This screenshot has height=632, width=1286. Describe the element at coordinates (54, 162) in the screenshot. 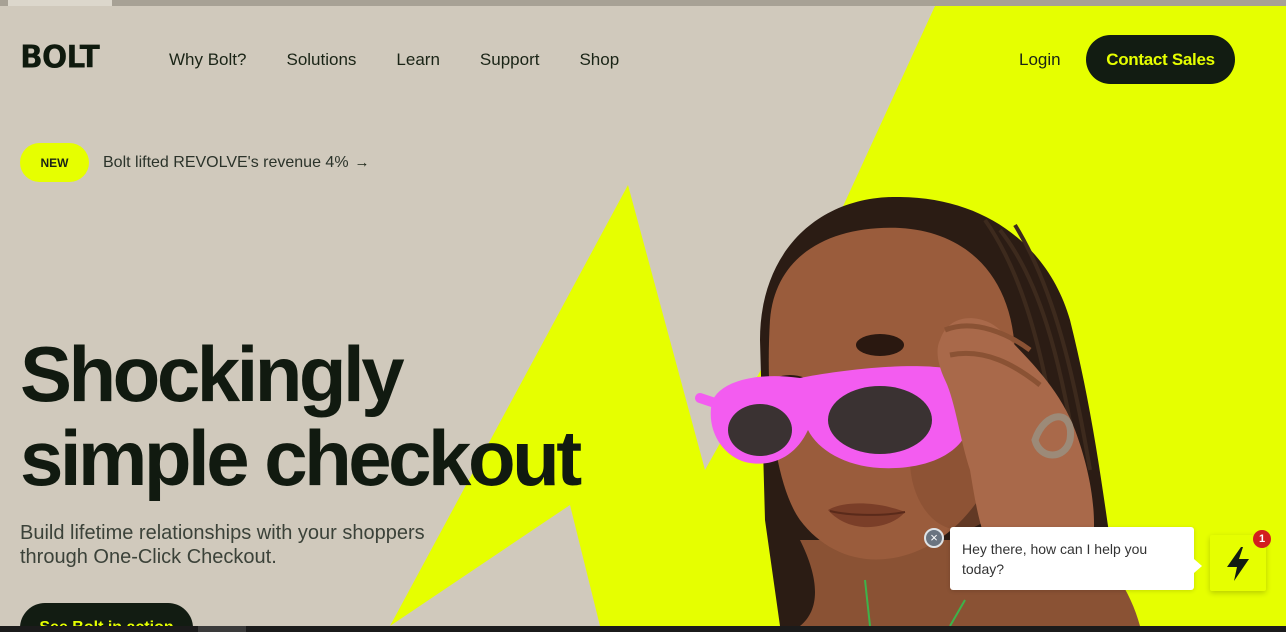

I see `new-badge: NEW` at that location.